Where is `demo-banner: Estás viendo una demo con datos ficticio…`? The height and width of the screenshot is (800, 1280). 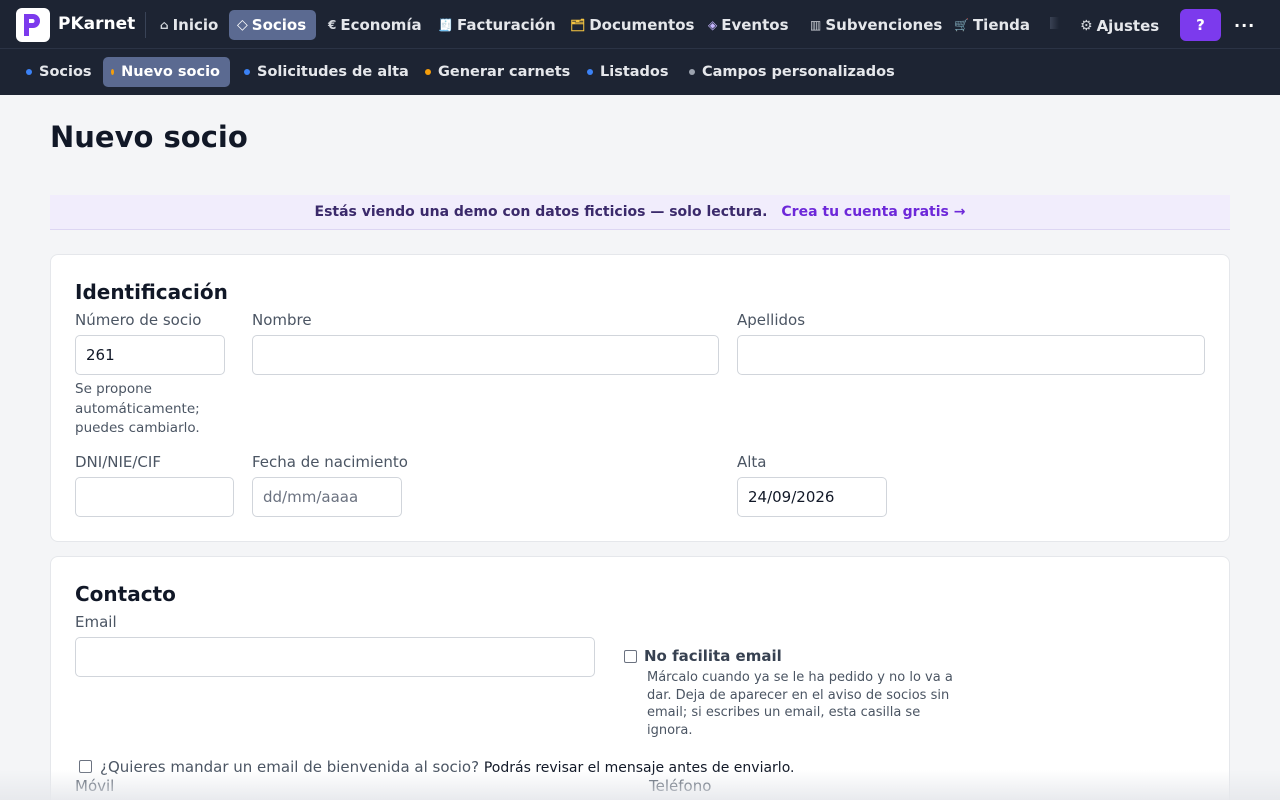 demo-banner: Estás viendo una demo con datos ficticio… is located at coordinates (640, 212).